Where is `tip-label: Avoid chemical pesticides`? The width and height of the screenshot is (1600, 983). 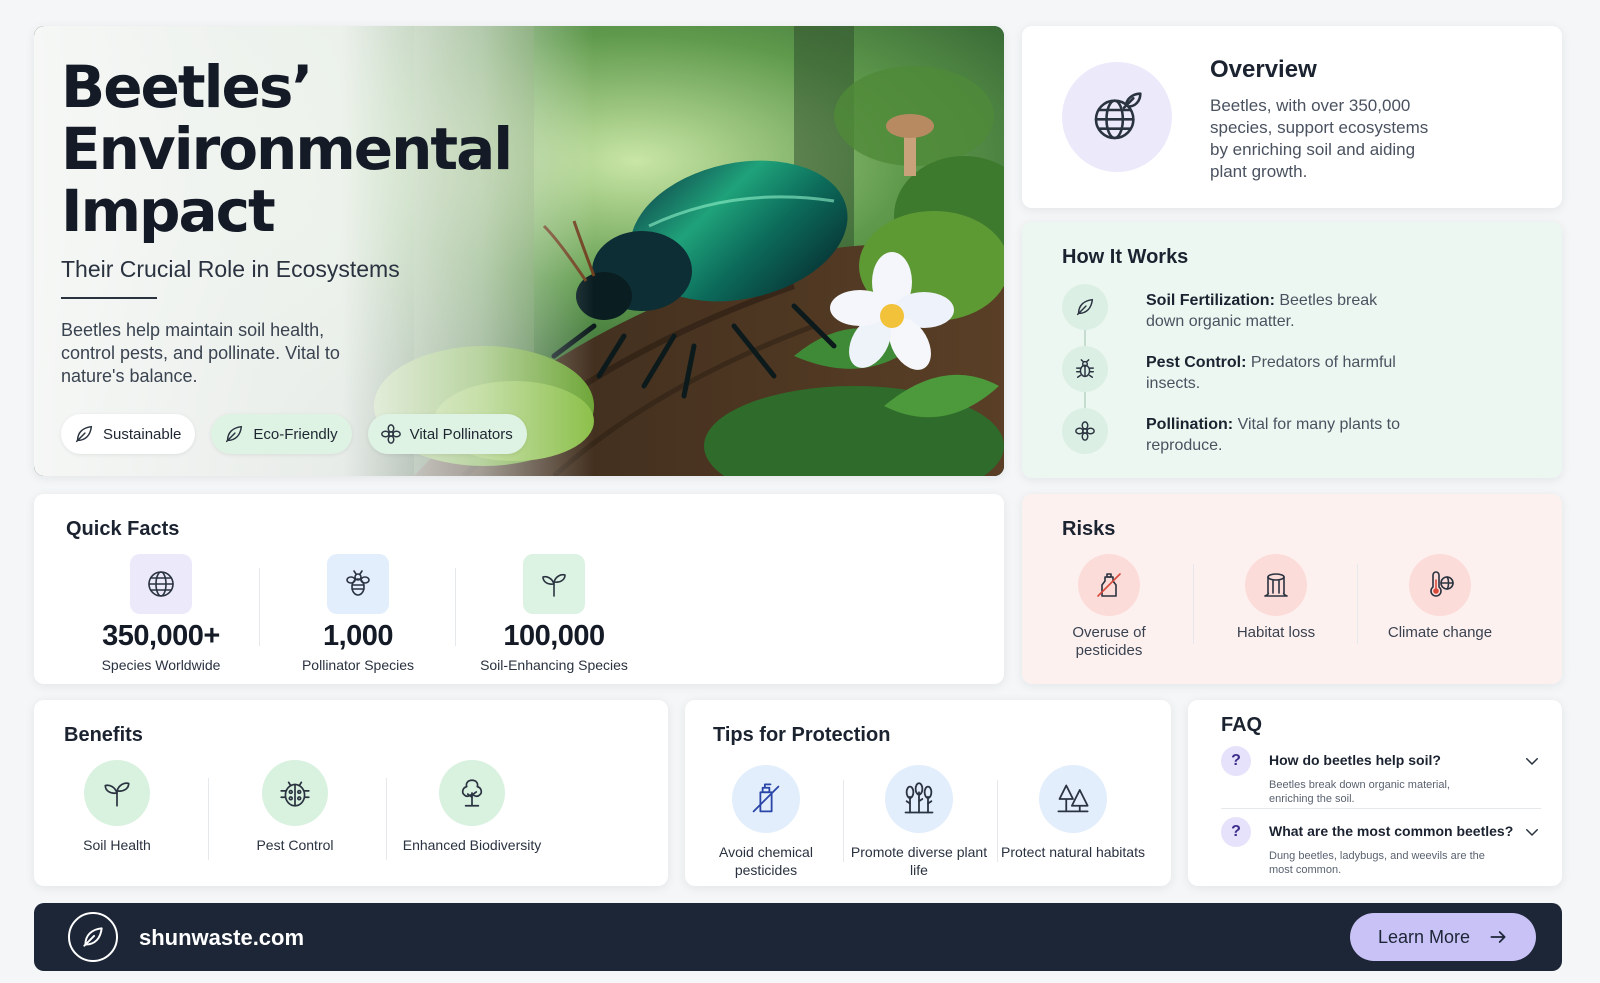 tip-label: Avoid chemical pesticides is located at coordinates (766, 861).